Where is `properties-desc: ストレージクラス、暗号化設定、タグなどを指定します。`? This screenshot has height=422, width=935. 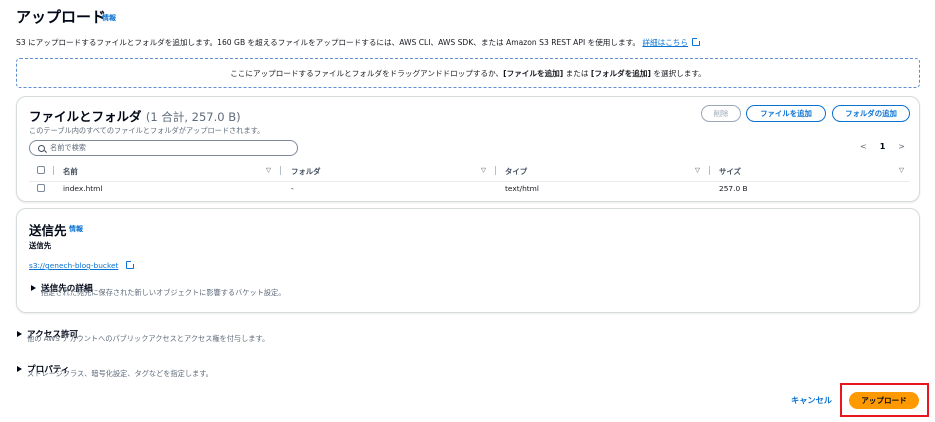
properties-desc: ストレージクラス、暗号化設定、タグなどを指定します。 is located at coordinates (120, 373).